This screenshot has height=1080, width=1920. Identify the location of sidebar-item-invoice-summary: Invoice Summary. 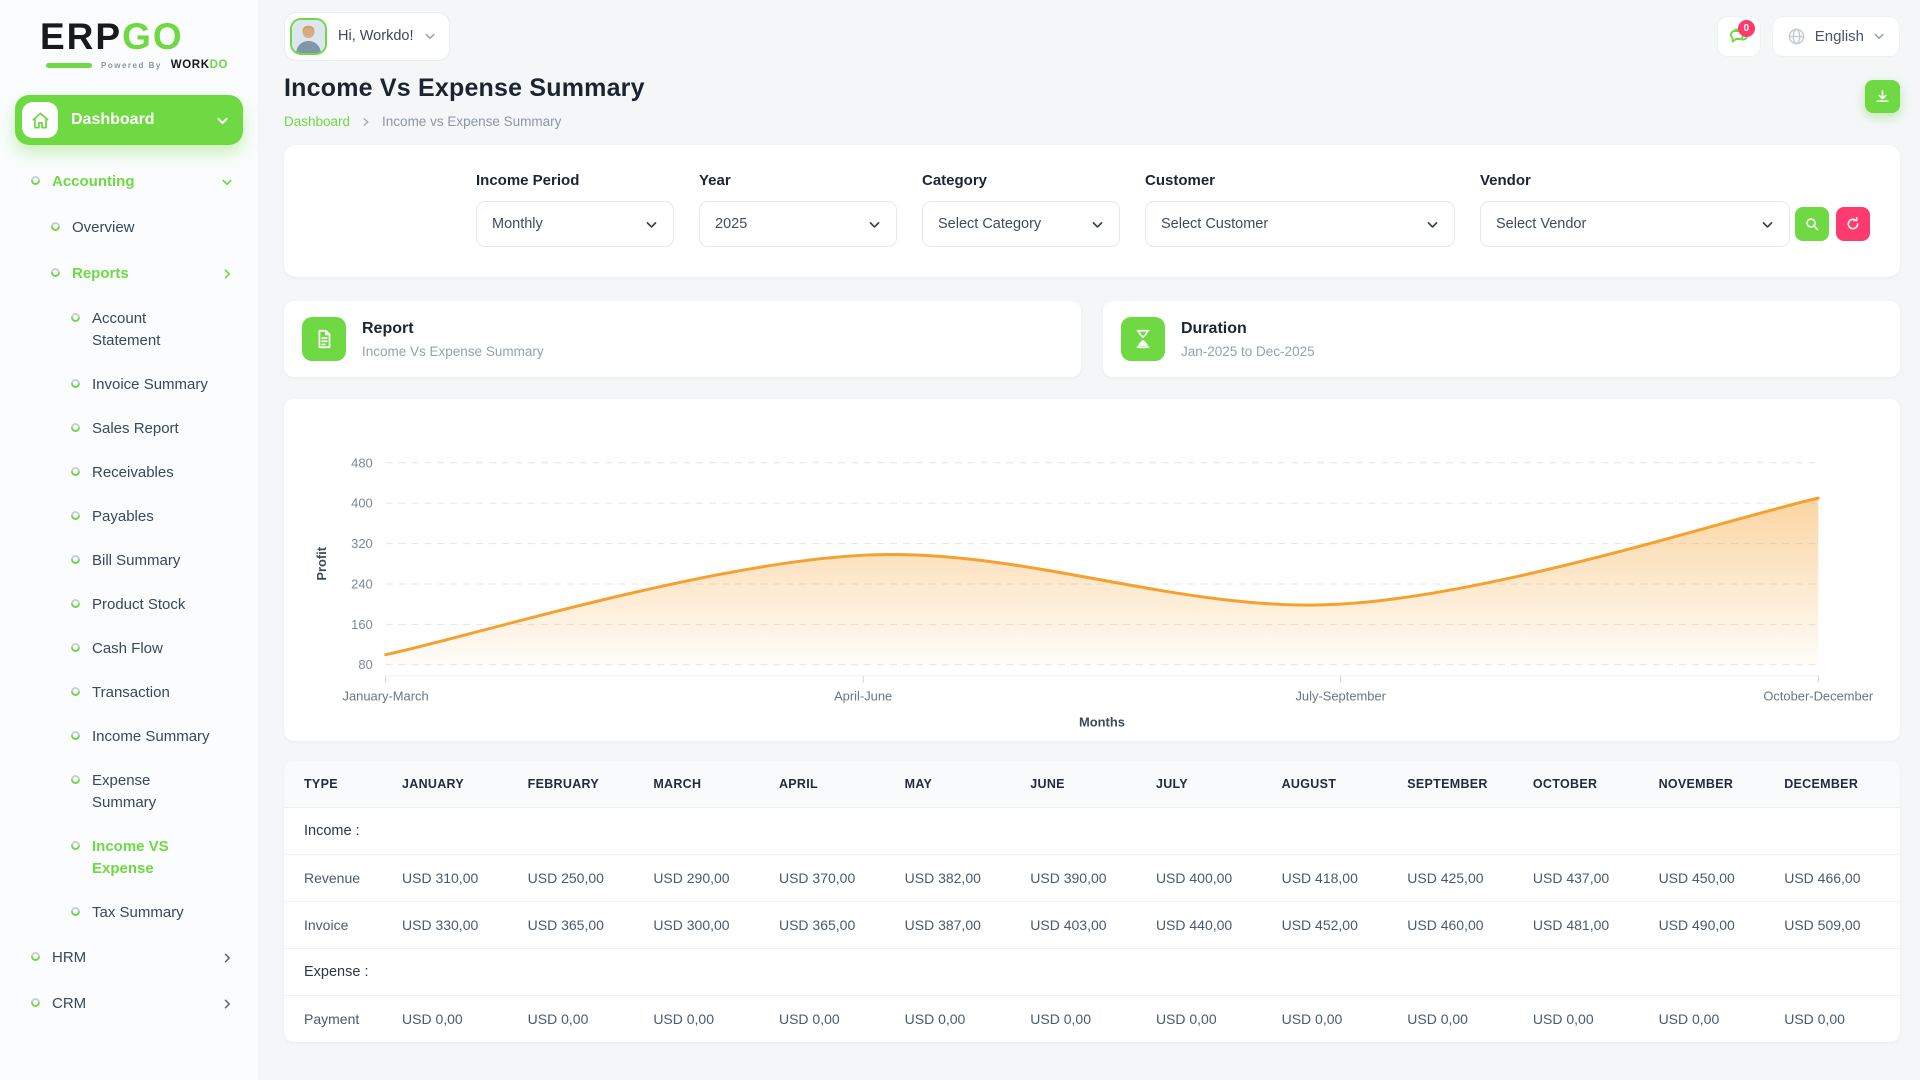
(129, 385).